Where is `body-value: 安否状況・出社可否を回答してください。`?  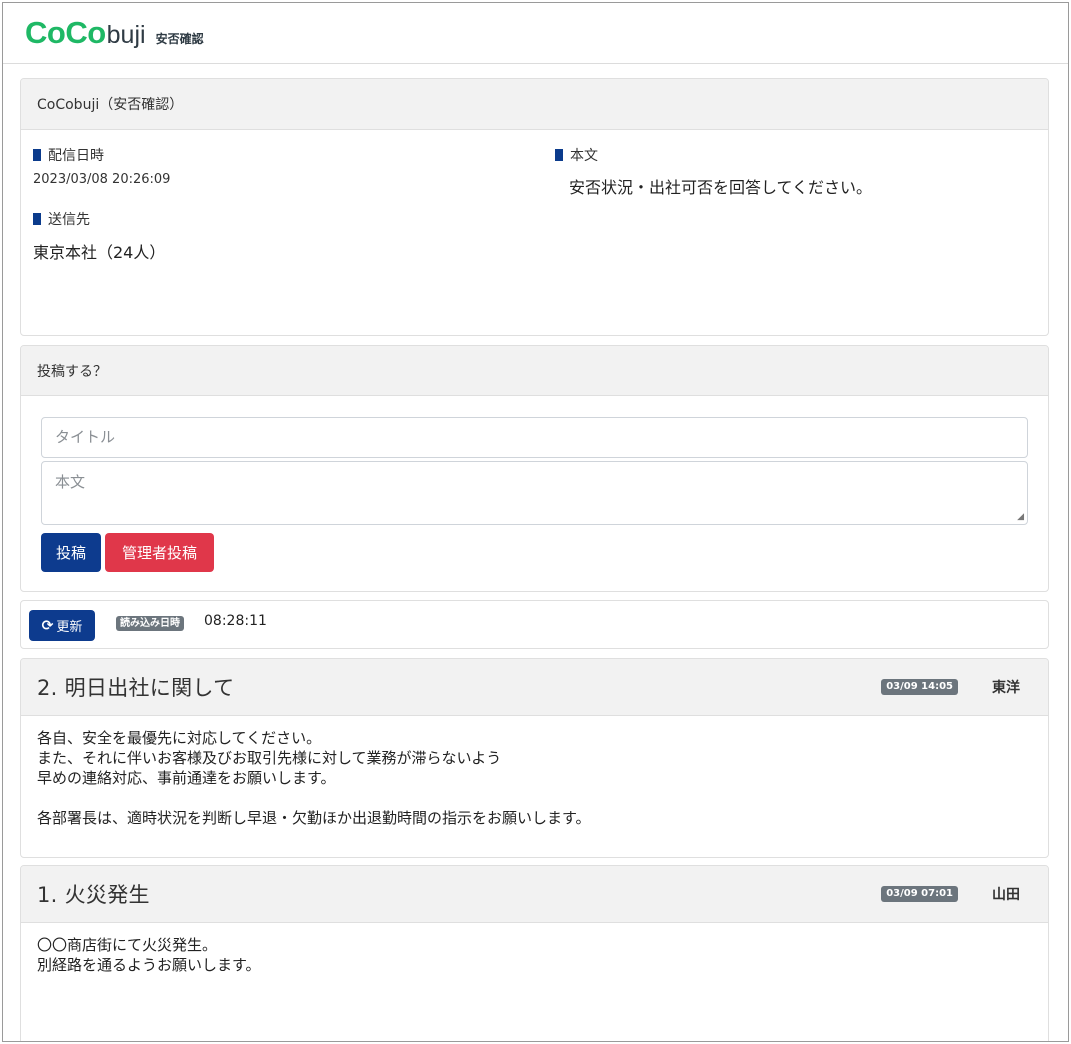 body-value: 安否状況・出社可否を回答してください。 is located at coordinates (721, 187).